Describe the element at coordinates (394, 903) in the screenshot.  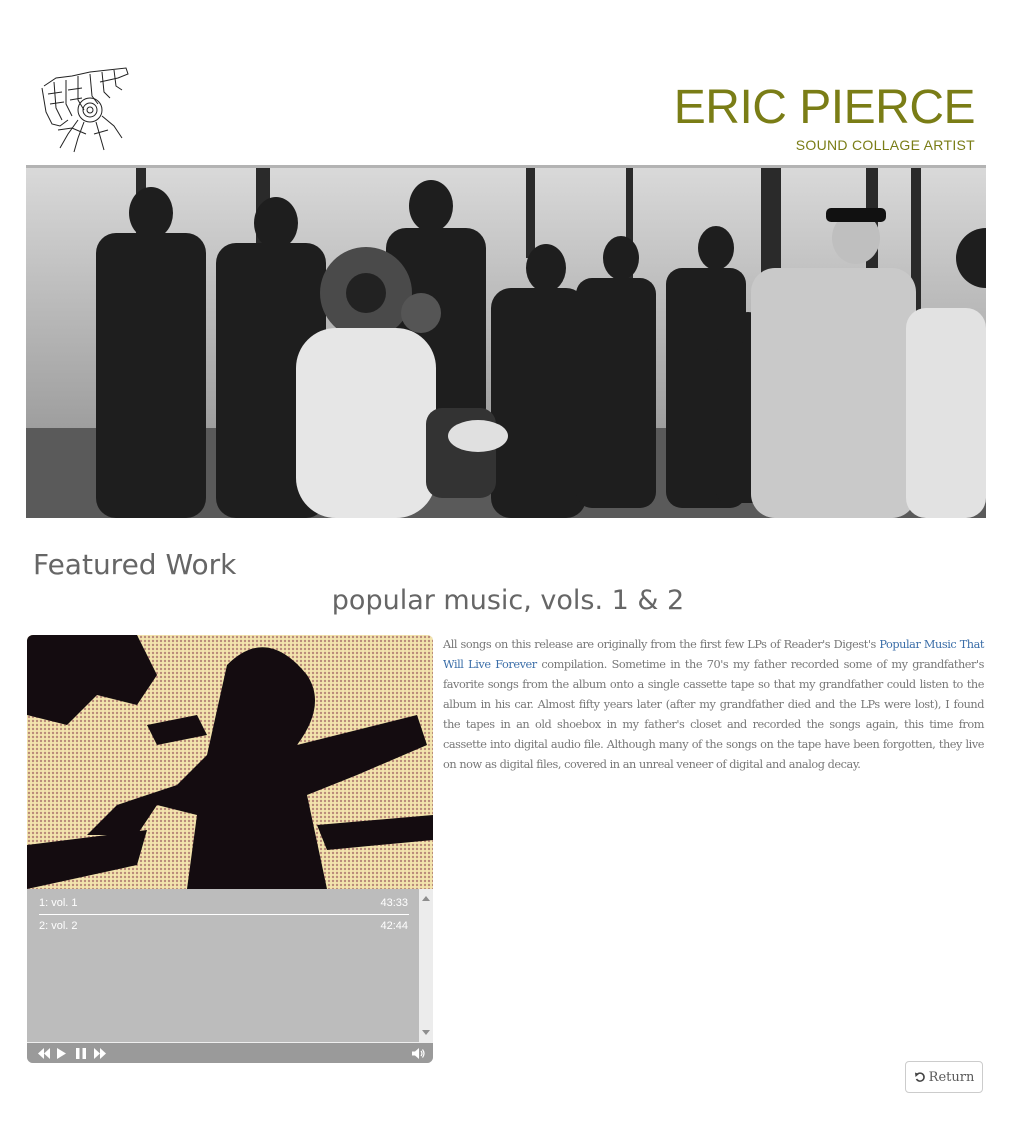
I see `track-duration: 43:33` at that location.